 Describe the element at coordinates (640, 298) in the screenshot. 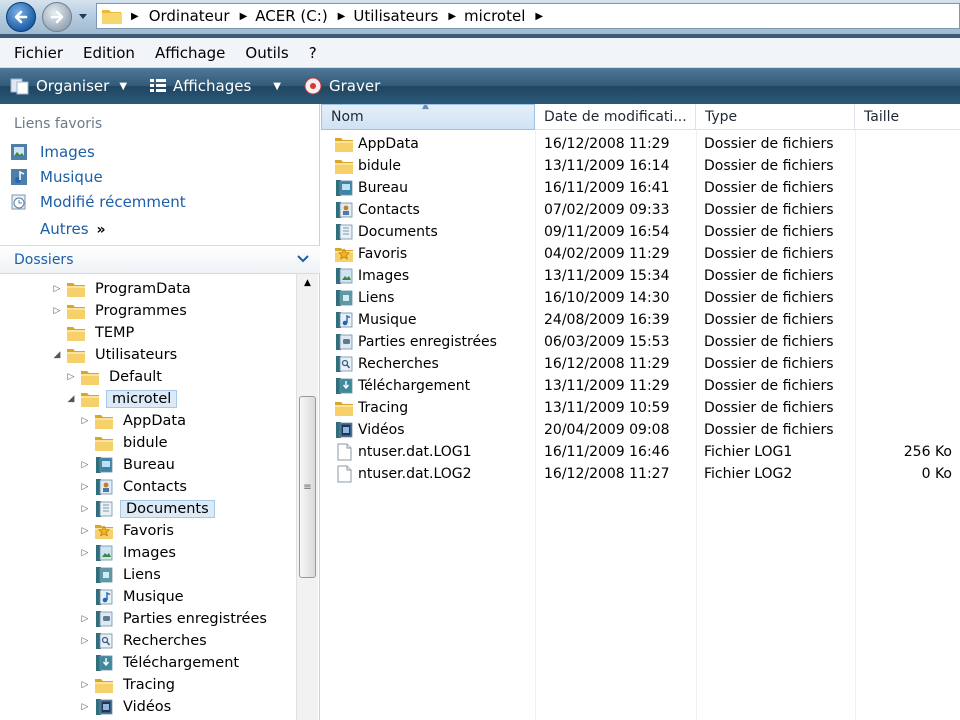

I see `file-row: Liens 16/10/2009 14:30 Dossier de fichiers` at that location.